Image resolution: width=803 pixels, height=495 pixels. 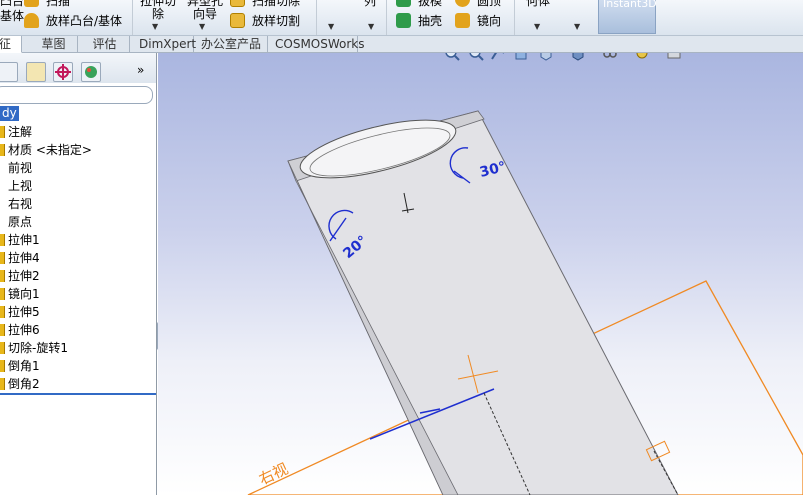 I want to click on ribbon-sweep: 扫描, so click(x=58, y=4).